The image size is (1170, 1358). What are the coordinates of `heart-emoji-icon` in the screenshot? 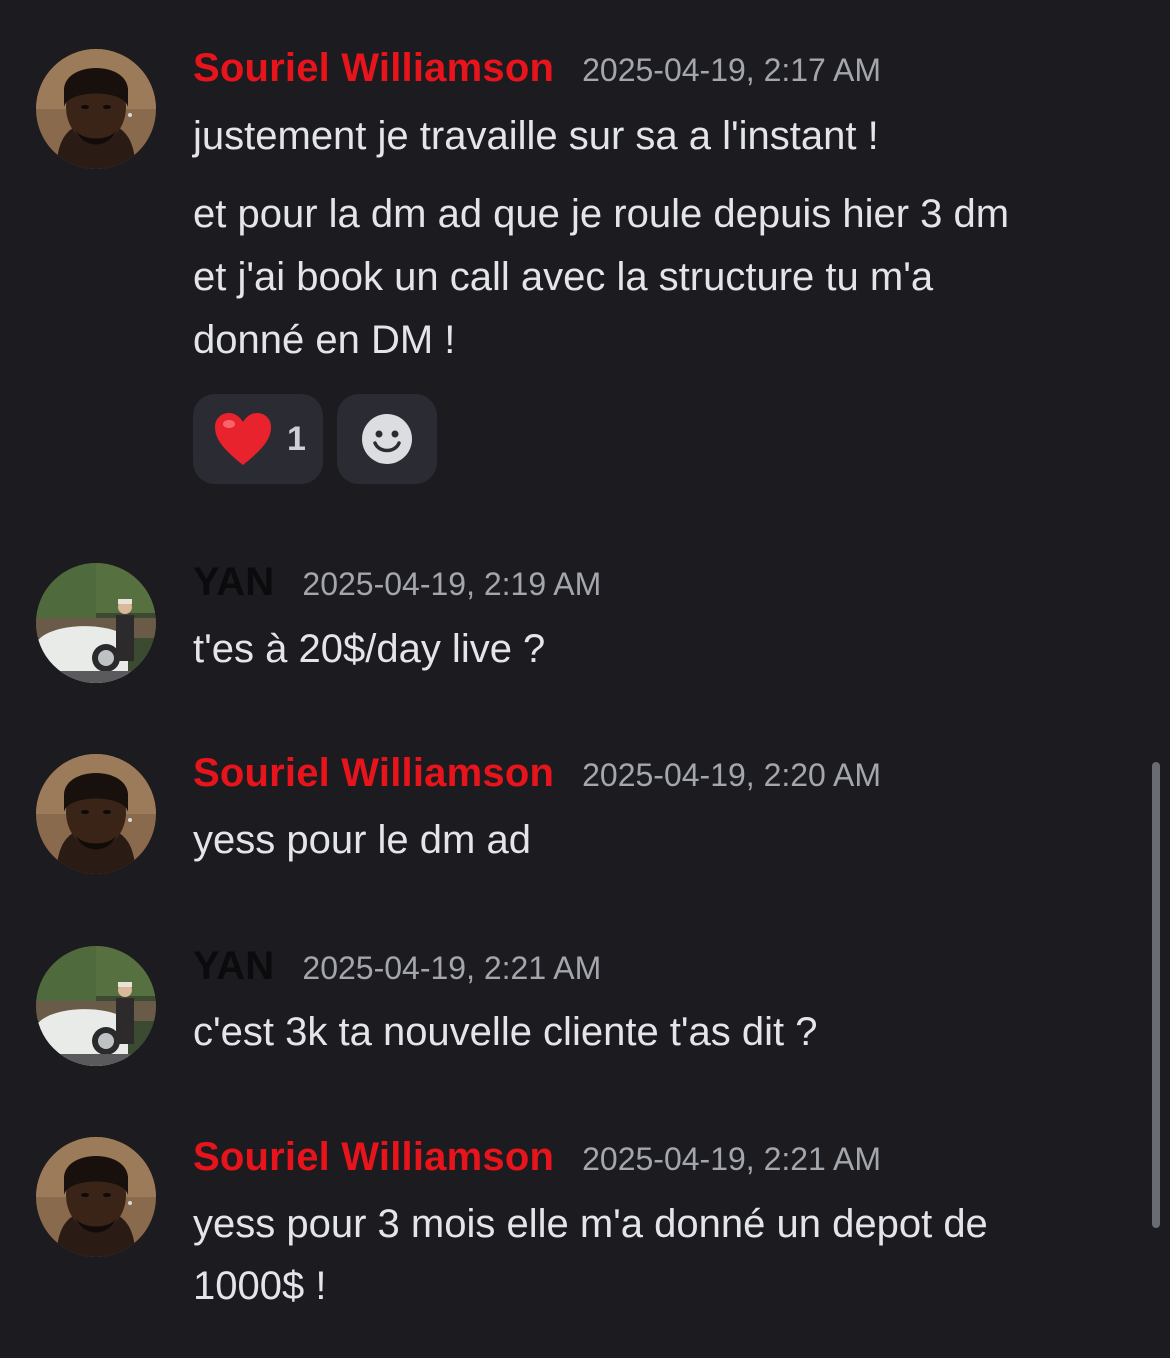 It's located at (243, 439).